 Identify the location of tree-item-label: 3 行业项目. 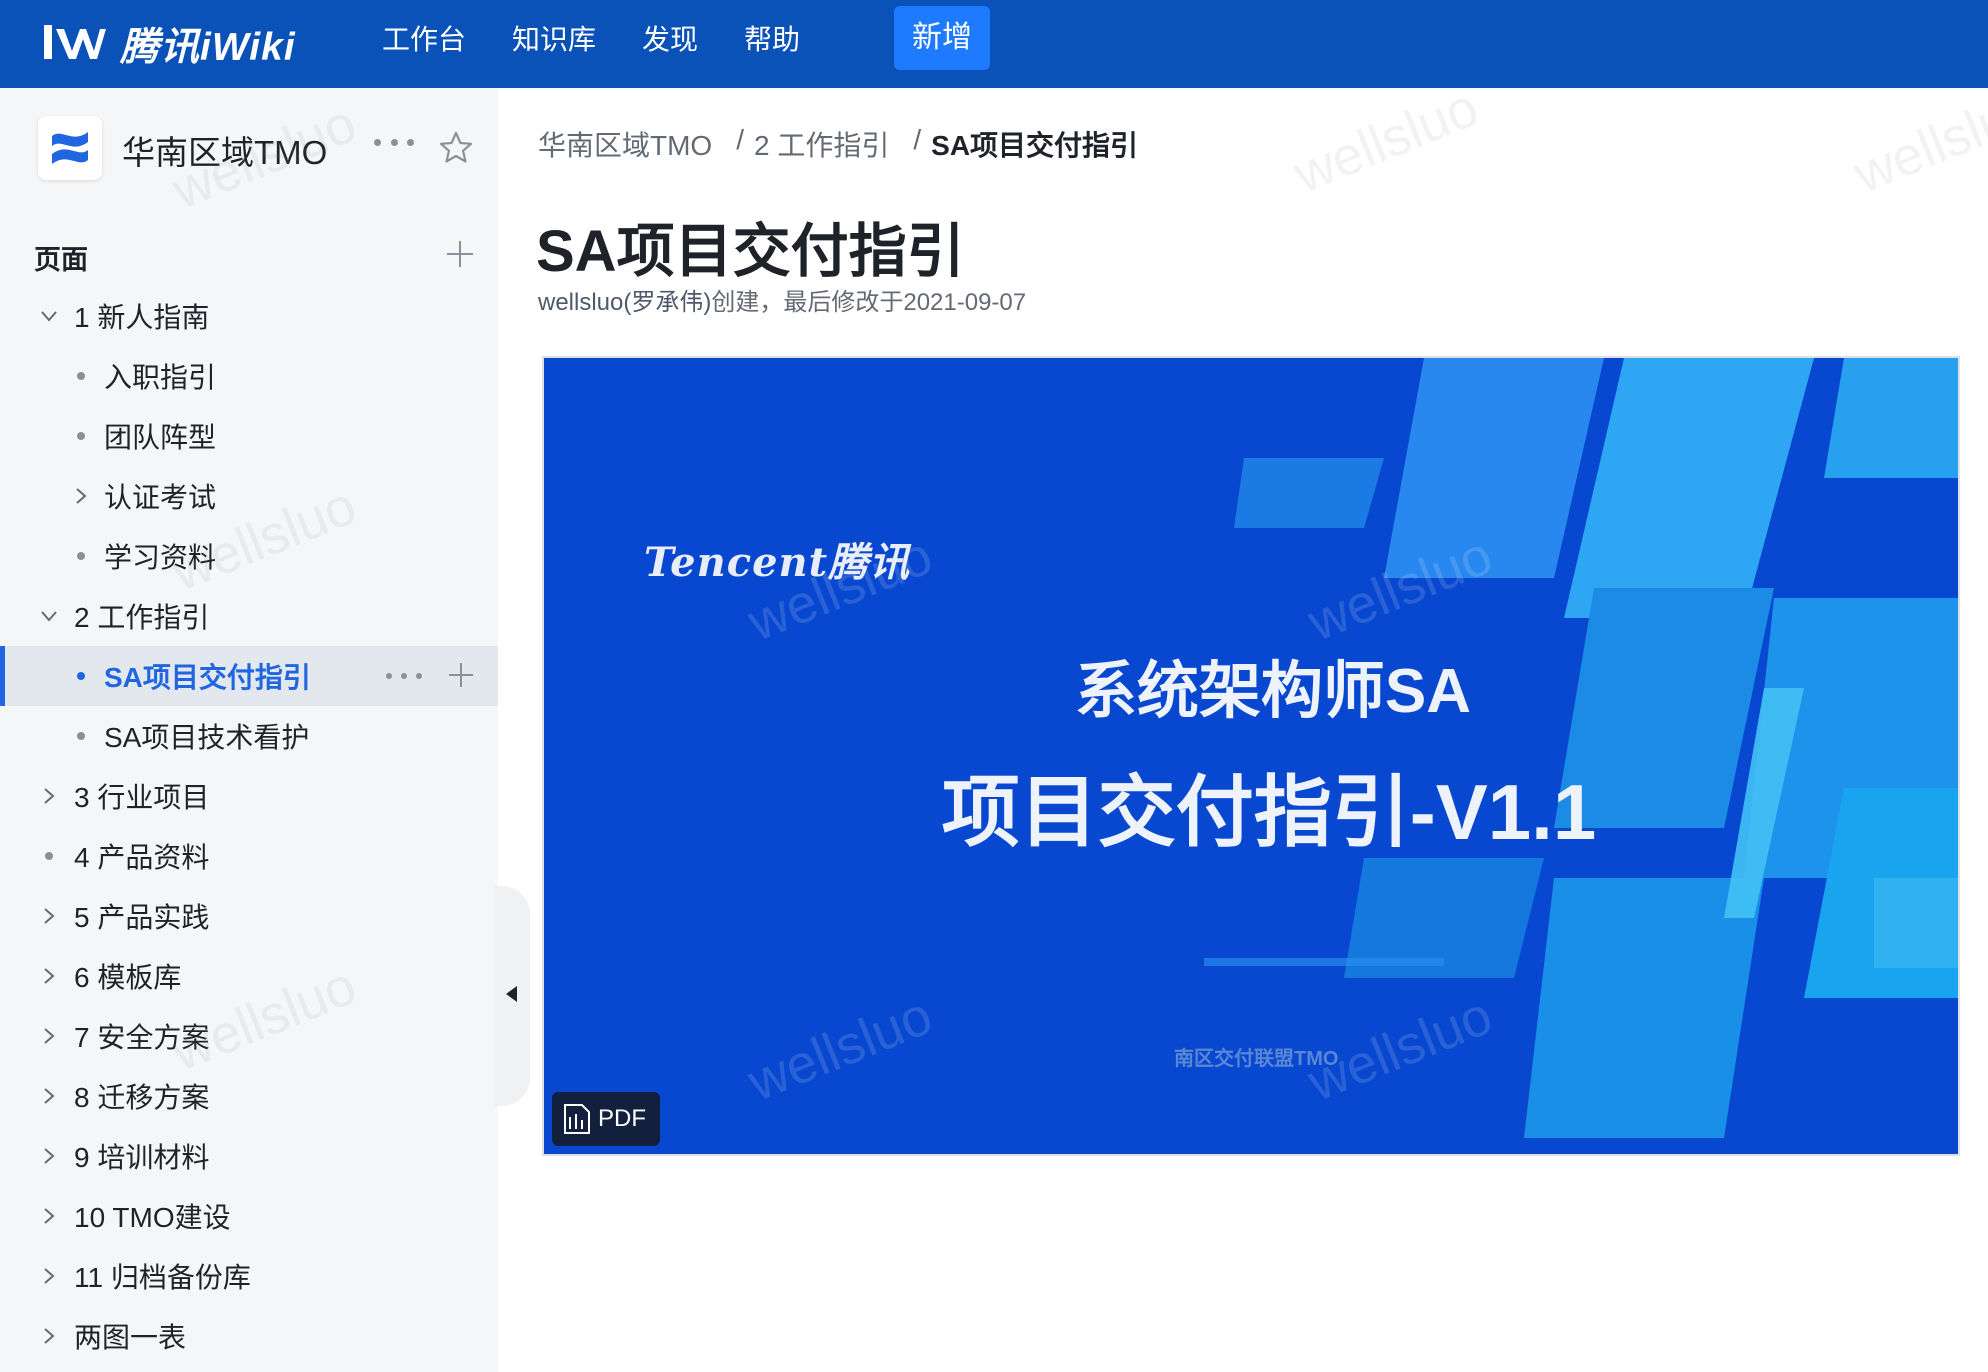
(142, 797).